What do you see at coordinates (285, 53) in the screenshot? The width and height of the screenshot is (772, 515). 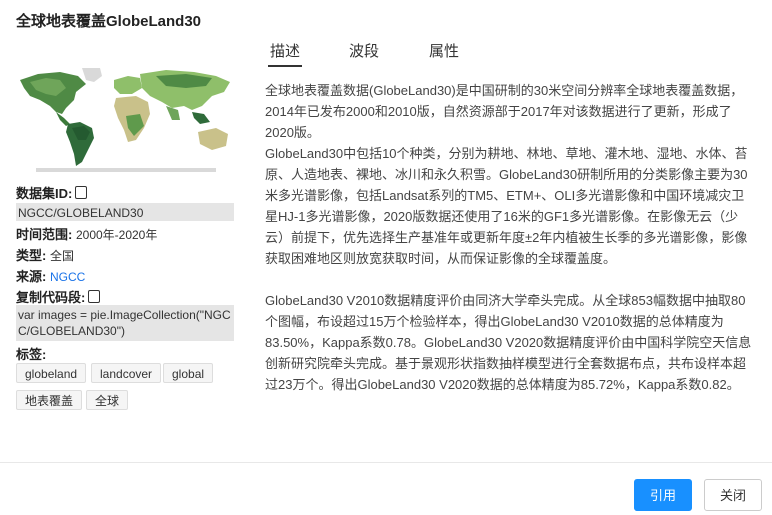 I see `tab-description: 描述` at bounding box center [285, 53].